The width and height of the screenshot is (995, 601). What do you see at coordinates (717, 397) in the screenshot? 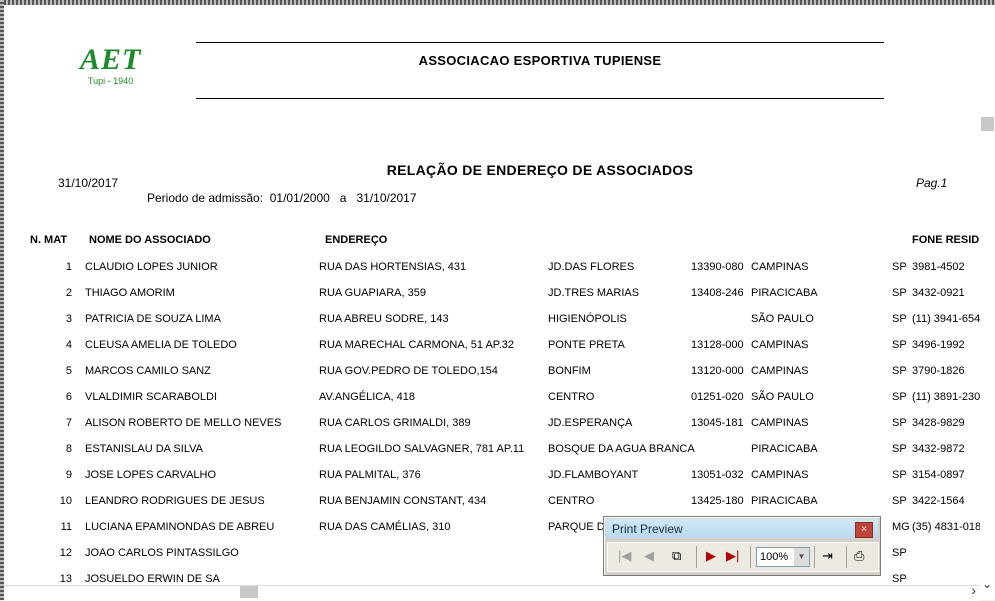
I see `cell-cep: 01251-020` at bounding box center [717, 397].